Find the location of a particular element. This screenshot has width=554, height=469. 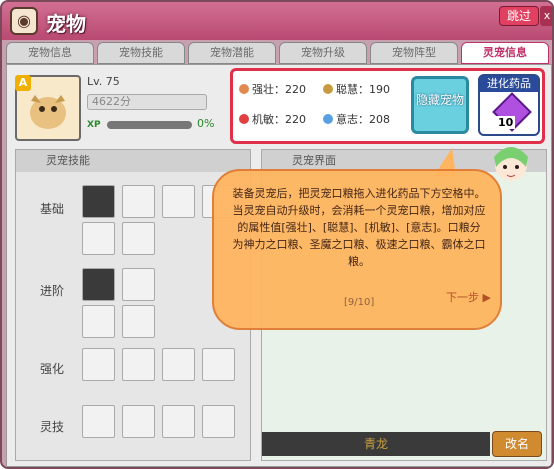

hide-pet-button: 隐藏宠物 is located at coordinates (440, 105).